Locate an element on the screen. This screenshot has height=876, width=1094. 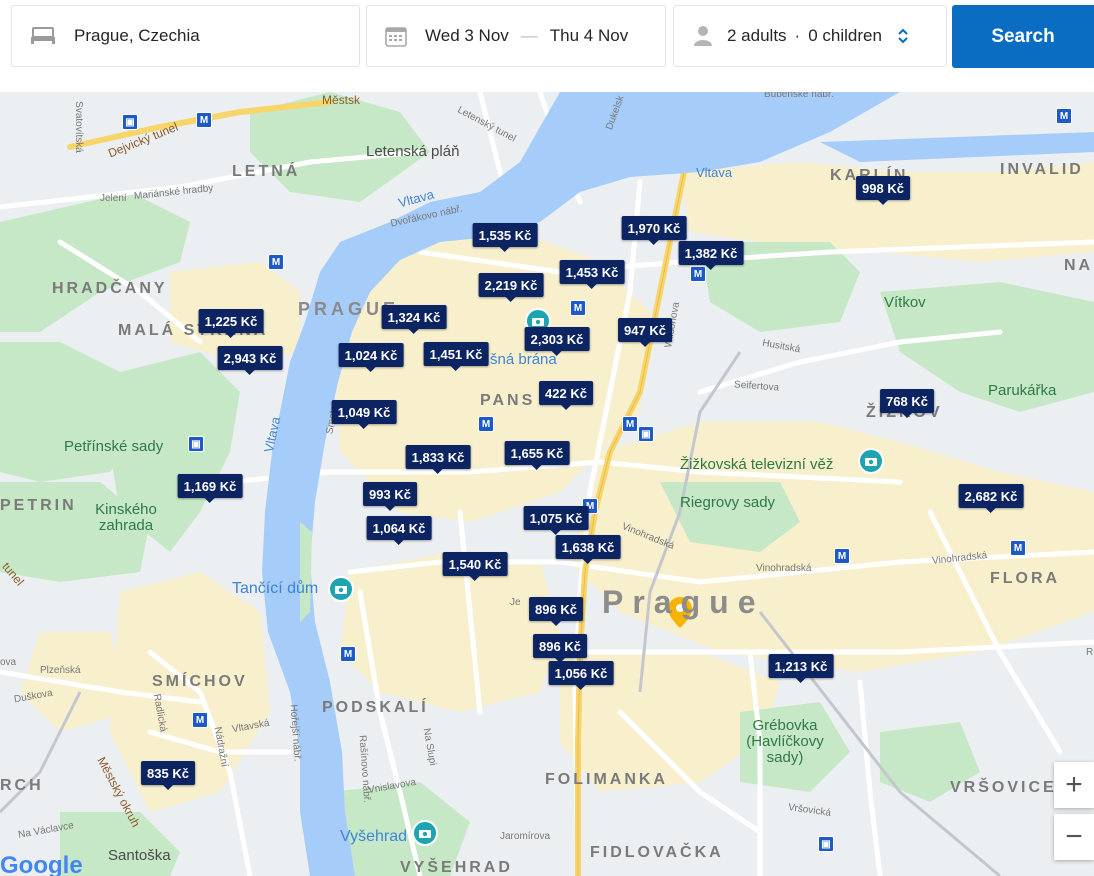
price-marker: 1,225 Kč is located at coordinates (231, 323).